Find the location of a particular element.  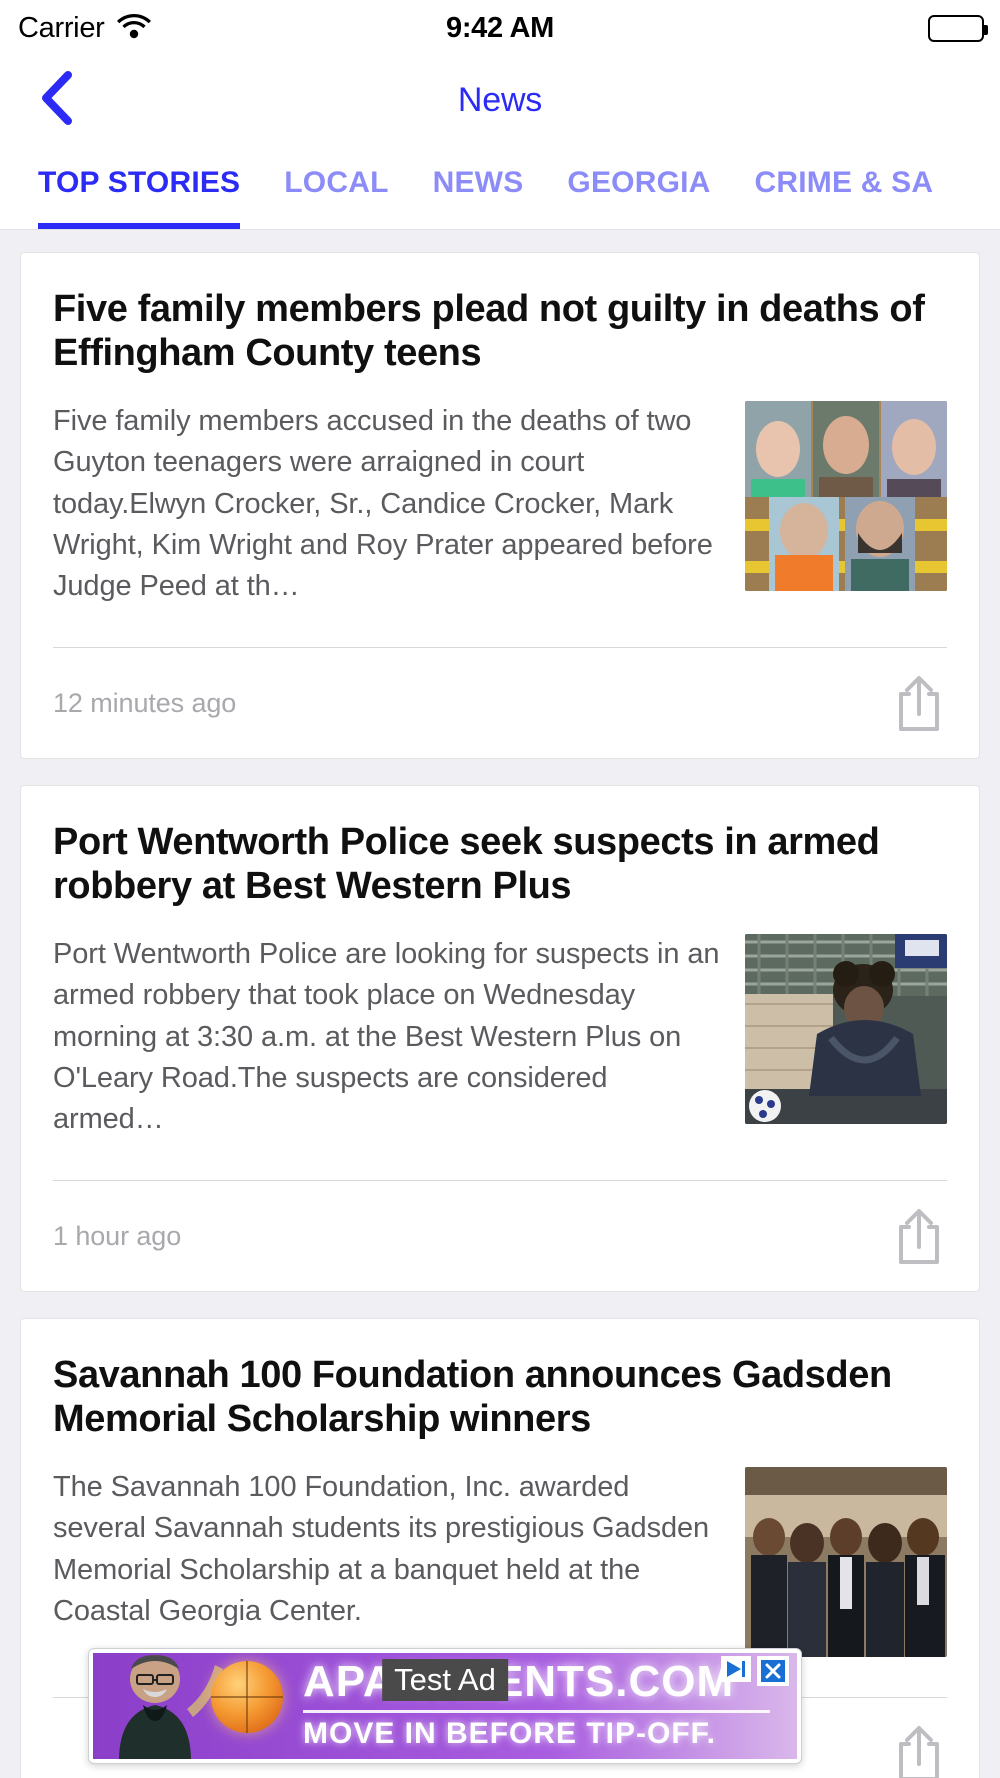

tab-crime-safety: CRIME & SA is located at coordinates (844, 186).